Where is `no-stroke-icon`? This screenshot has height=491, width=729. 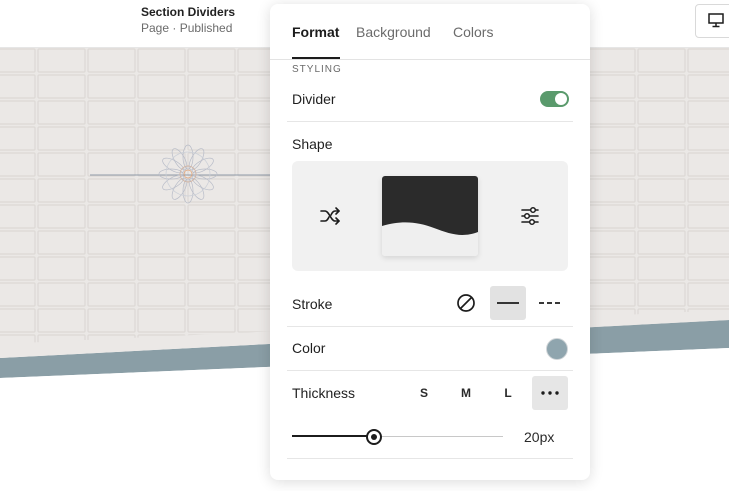
no-stroke-icon is located at coordinates (466, 303).